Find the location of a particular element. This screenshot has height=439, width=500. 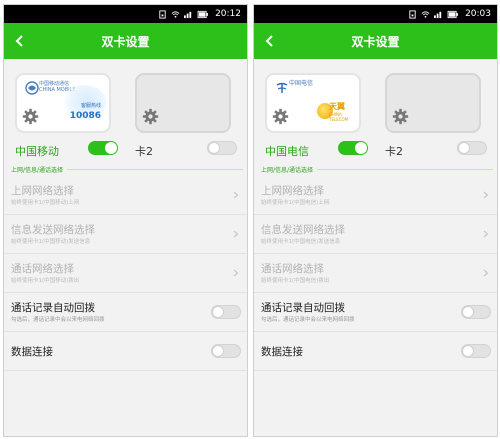

list-item-network-data: 上网网络选择 始终使用卡1(中国电信)上网 is located at coordinates (375, 195).